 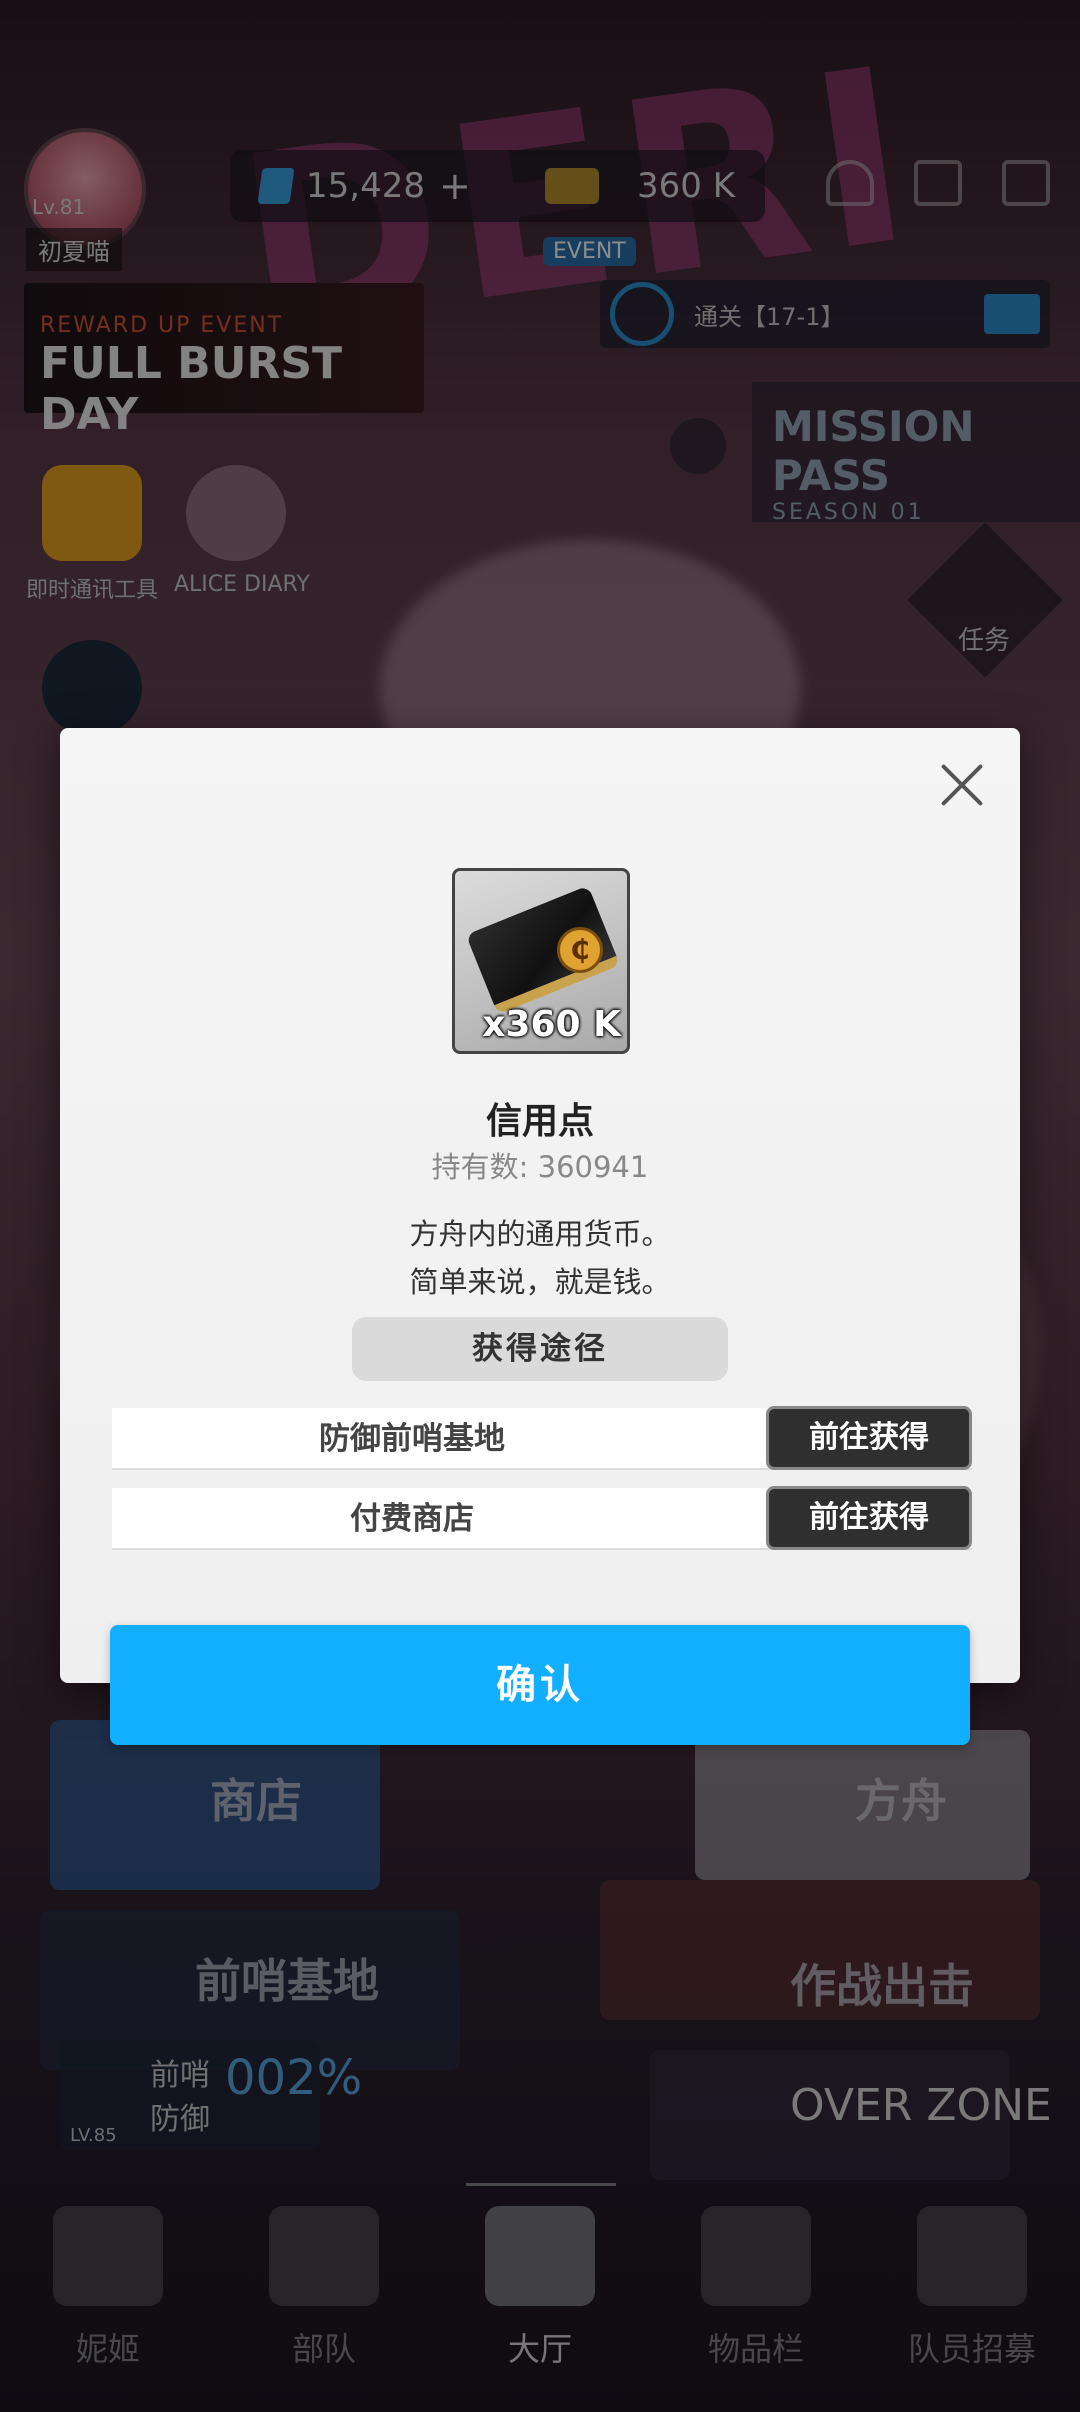 What do you see at coordinates (539, 1121) in the screenshot?
I see `item-name: 信用点` at bounding box center [539, 1121].